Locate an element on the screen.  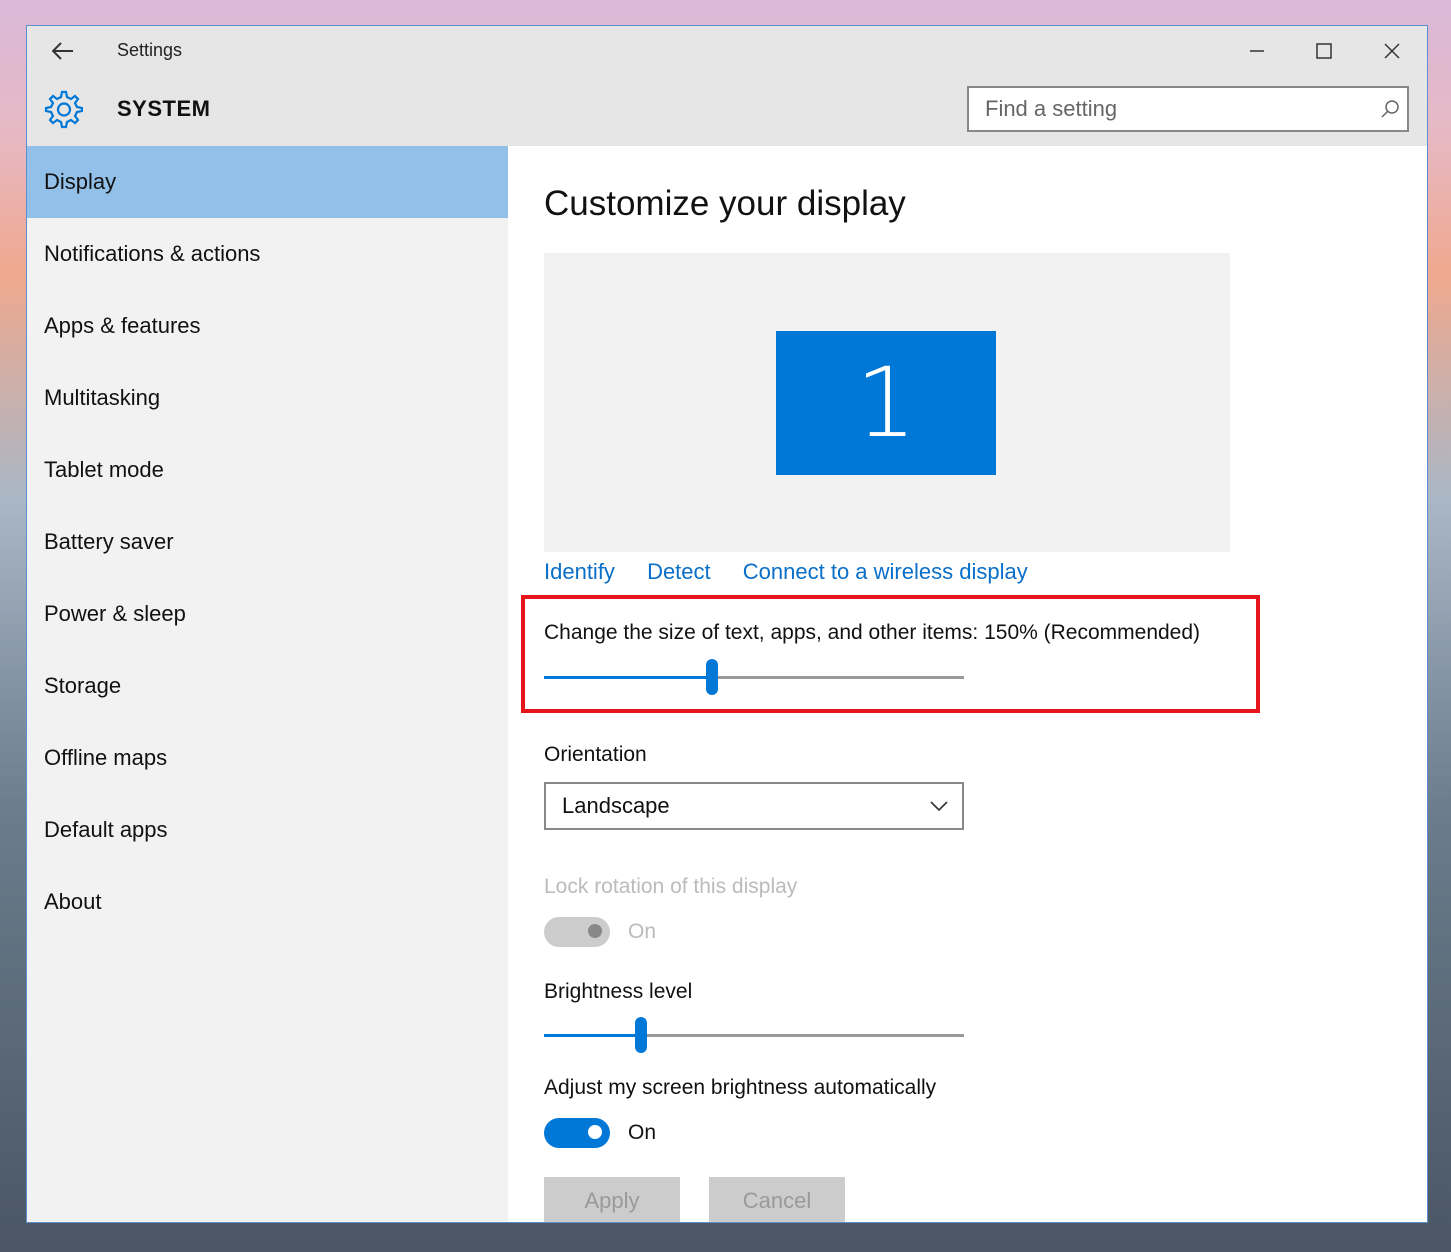
search-input is located at coordinates (1171, 109).